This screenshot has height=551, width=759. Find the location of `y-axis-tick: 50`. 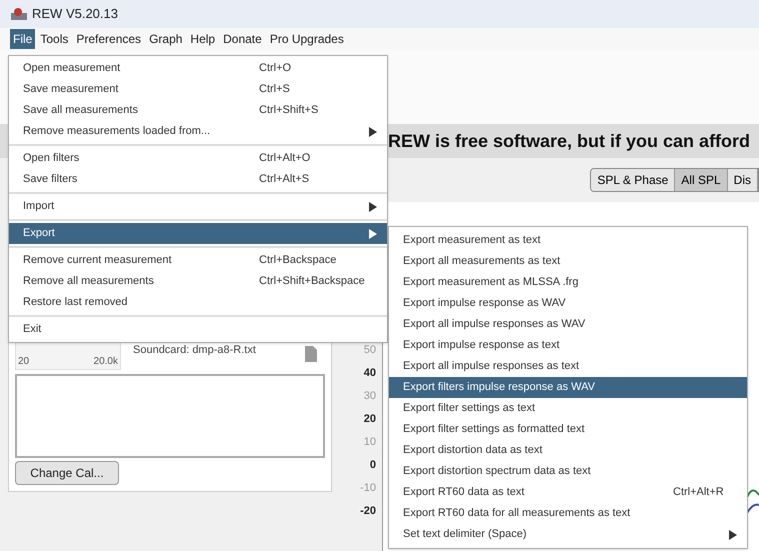

y-axis-tick: 50 is located at coordinates (370, 350).